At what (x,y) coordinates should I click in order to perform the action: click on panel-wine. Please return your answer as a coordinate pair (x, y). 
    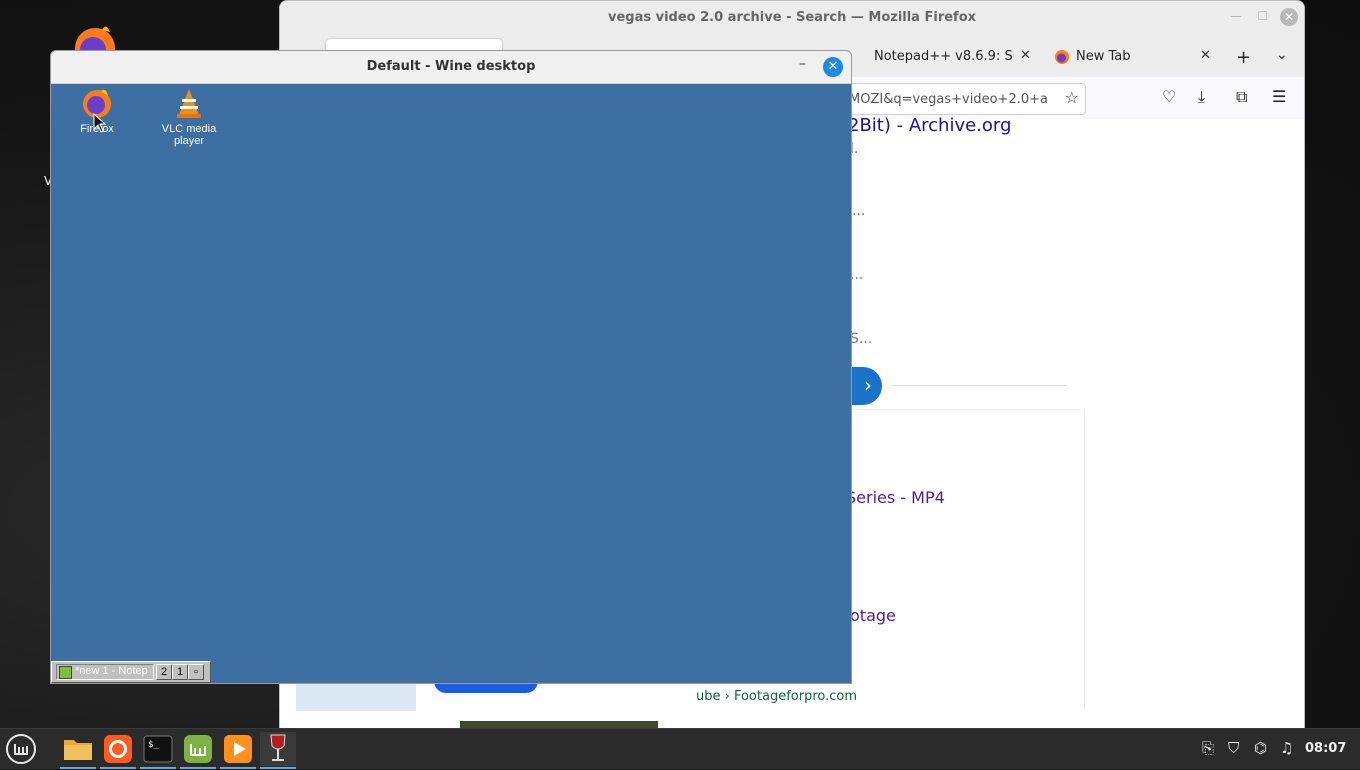
    Looking at the image, I should click on (278, 750).